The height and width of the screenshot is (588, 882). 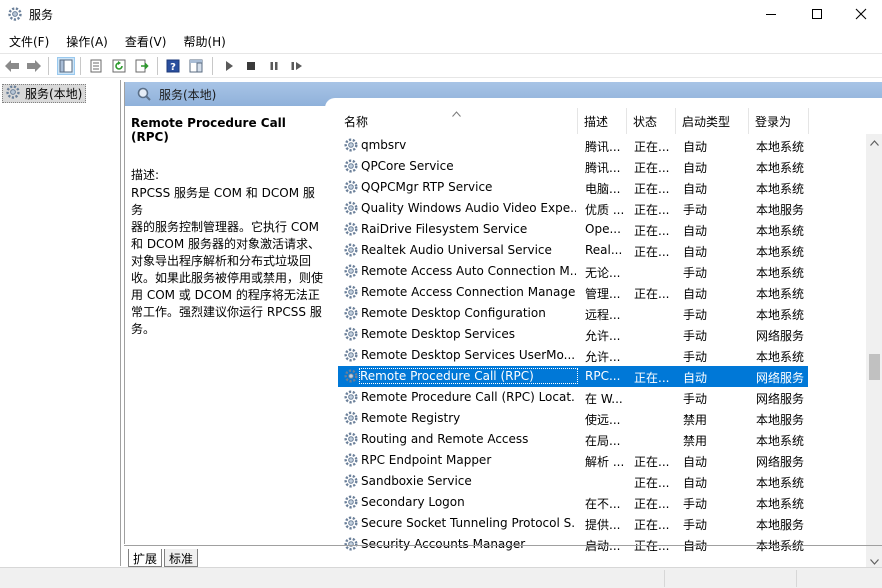 I want to click on service-name: RPC Endpoint Mapper, so click(x=426, y=460).